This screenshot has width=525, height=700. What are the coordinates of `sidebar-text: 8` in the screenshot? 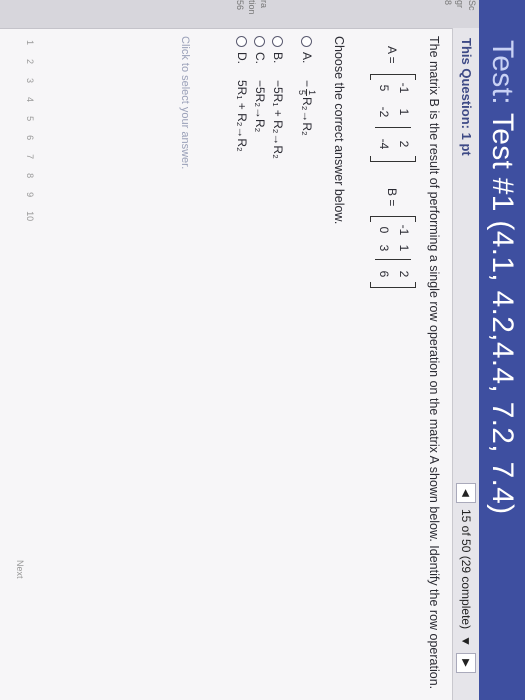 It's located at (448, 3).